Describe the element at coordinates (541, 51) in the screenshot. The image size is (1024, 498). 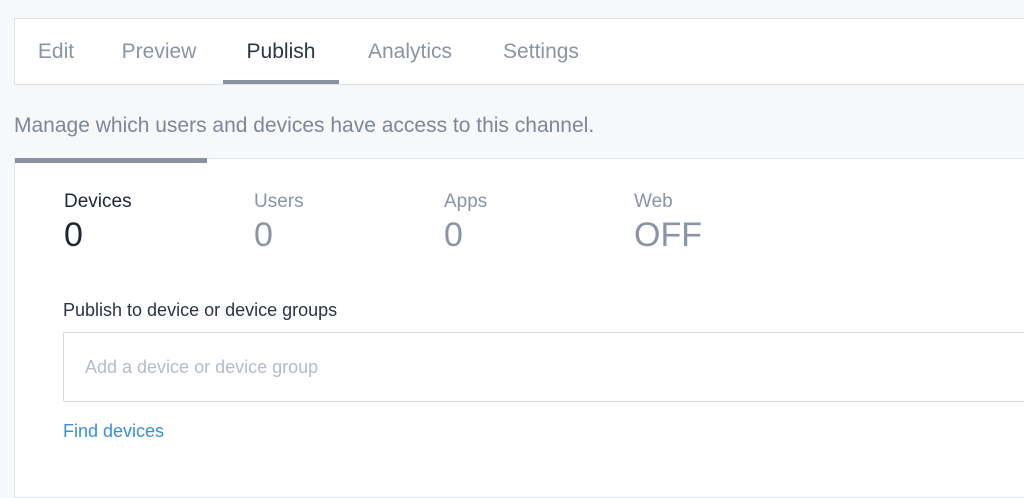
I see `tab-settings: Settings` at that location.